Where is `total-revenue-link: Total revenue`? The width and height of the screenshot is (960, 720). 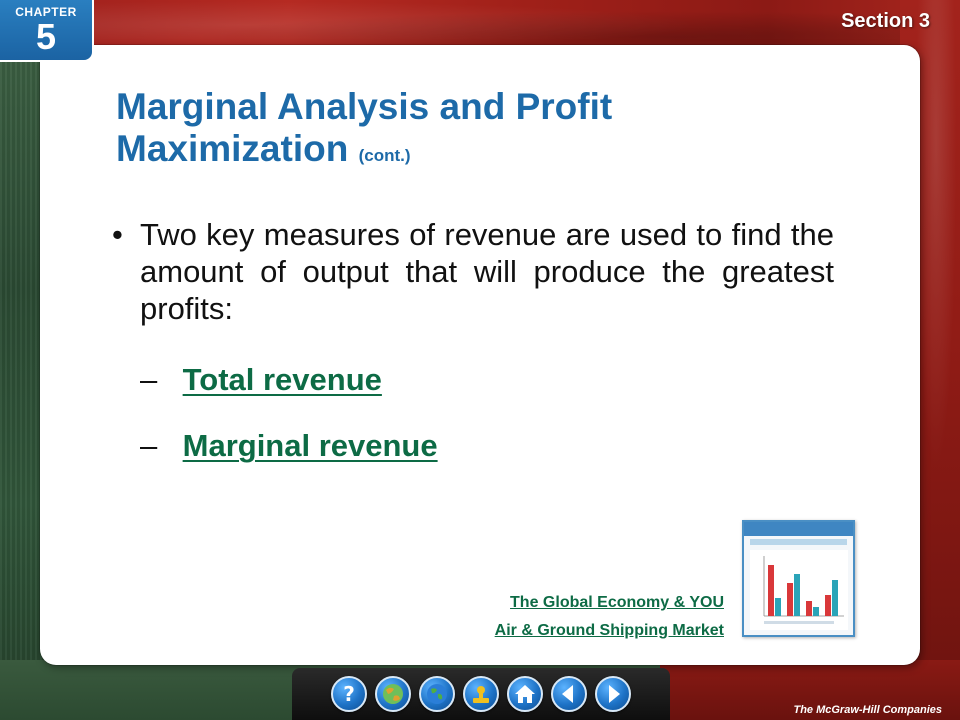 total-revenue-link: Total revenue is located at coordinates (282, 379).